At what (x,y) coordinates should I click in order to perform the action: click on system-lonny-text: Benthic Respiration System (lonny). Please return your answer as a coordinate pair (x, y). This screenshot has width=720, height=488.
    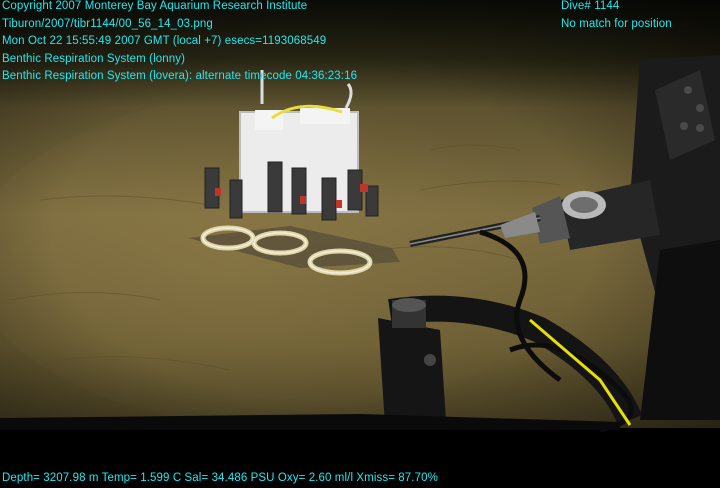
    Looking at the image, I should click on (94, 58).